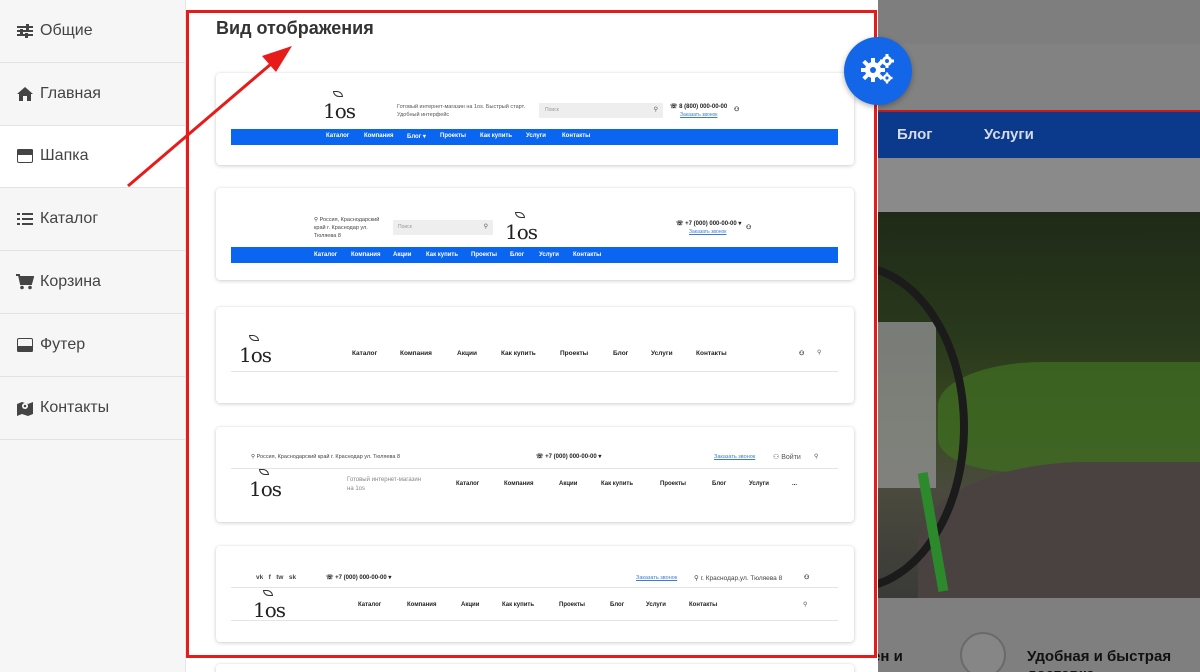 The image size is (1200, 672). Describe the element at coordinates (1009, 134) in the screenshot. I see `bg-nav-item: Услуги` at that location.